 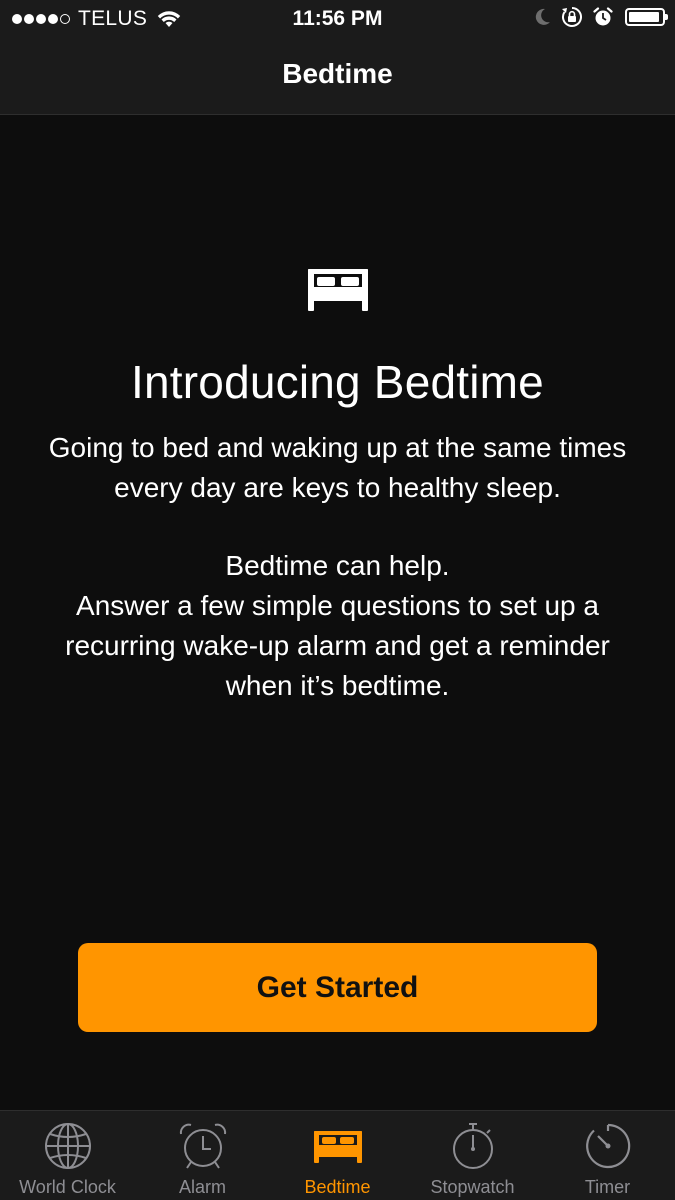 What do you see at coordinates (472, 1187) in the screenshot?
I see `tab-label: Stopwatch` at bounding box center [472, 1187].